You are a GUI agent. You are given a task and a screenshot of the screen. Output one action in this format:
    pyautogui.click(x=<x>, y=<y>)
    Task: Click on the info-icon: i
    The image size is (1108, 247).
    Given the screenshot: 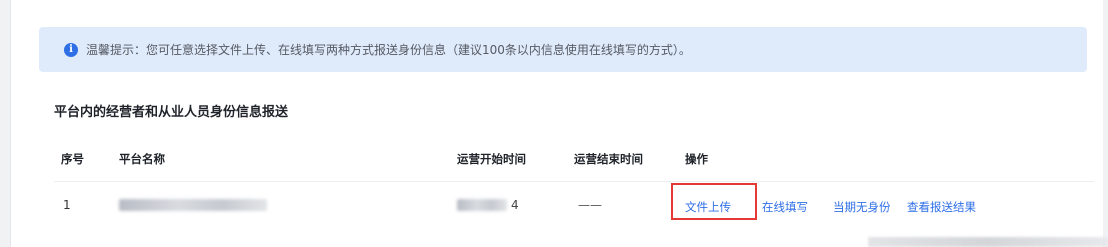 What is the action you would take?
    pyautogui.click(x=71, y=49)
    